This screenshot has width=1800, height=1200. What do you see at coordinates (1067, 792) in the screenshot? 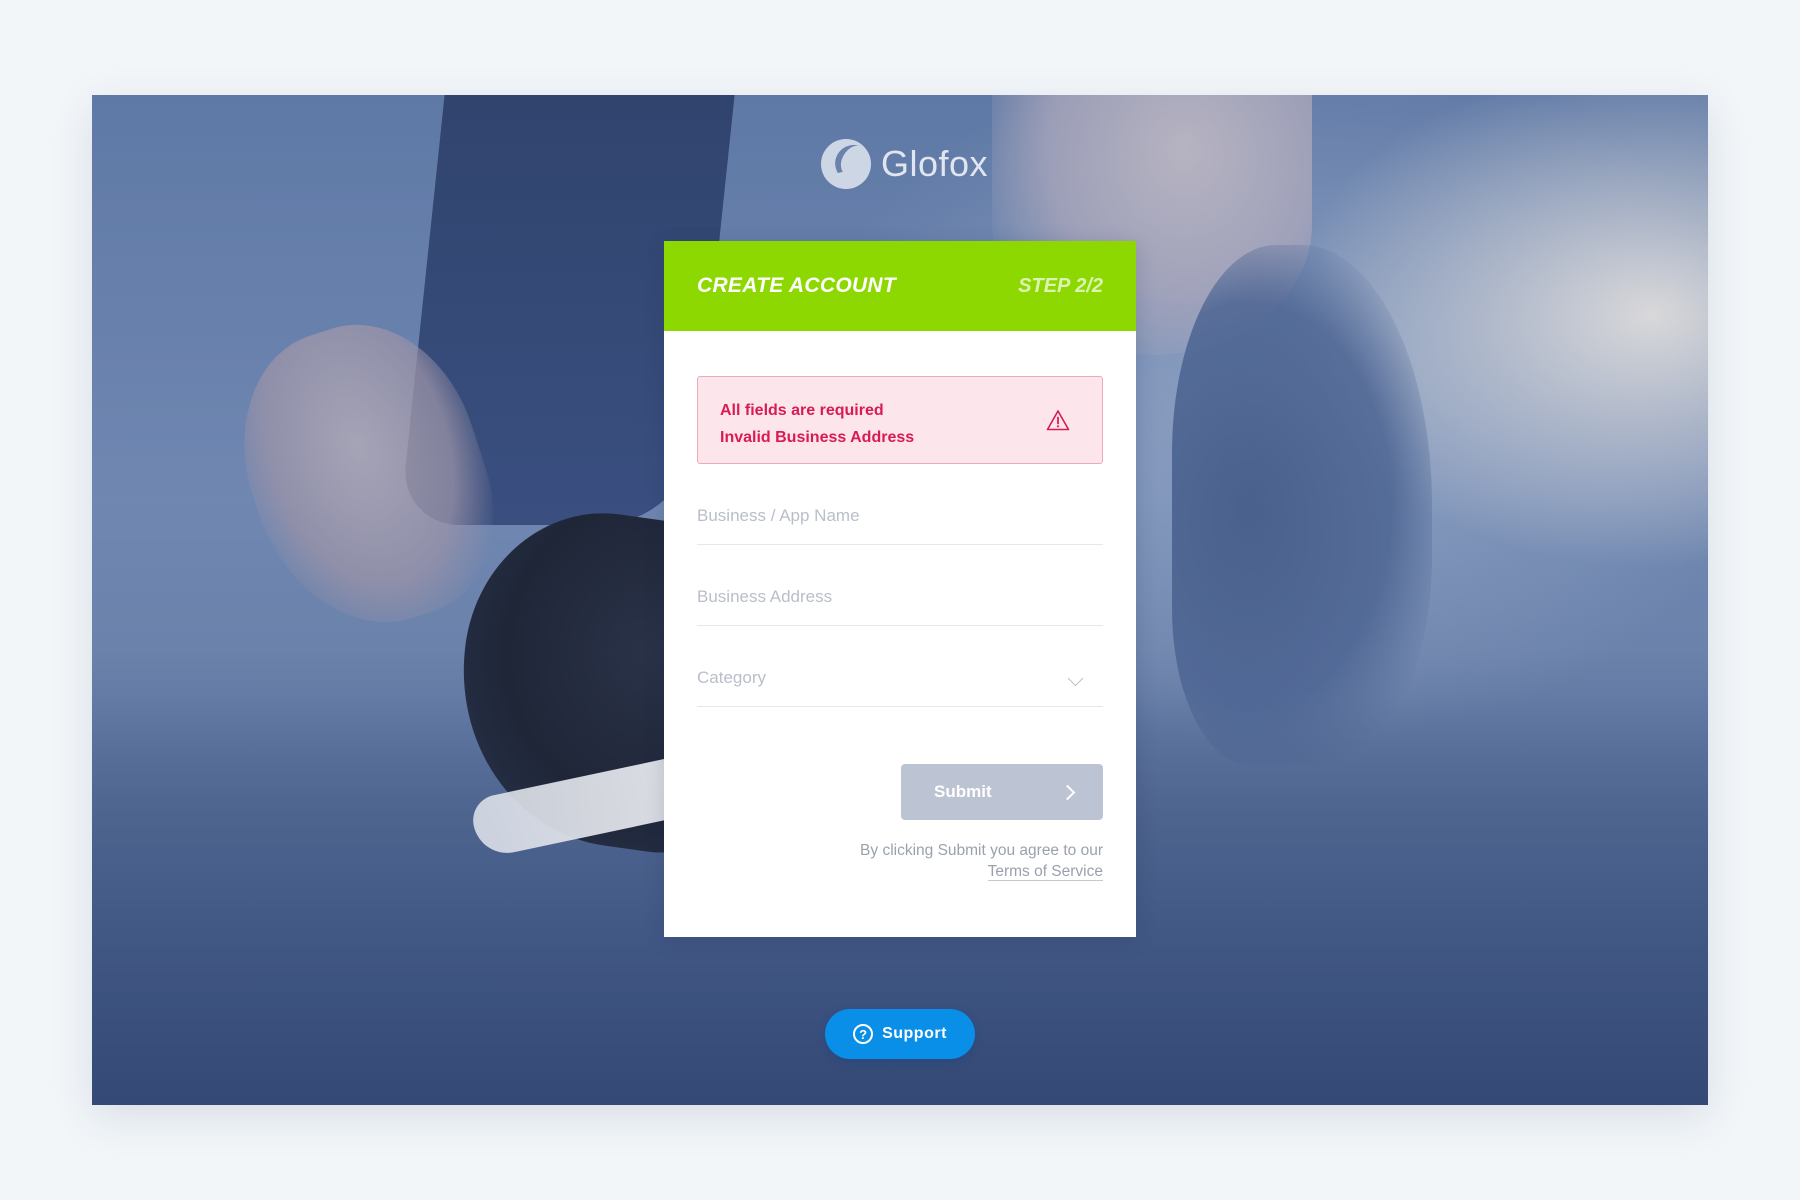
I see `chevron-right-icon` at bounding box center [1067, 792].